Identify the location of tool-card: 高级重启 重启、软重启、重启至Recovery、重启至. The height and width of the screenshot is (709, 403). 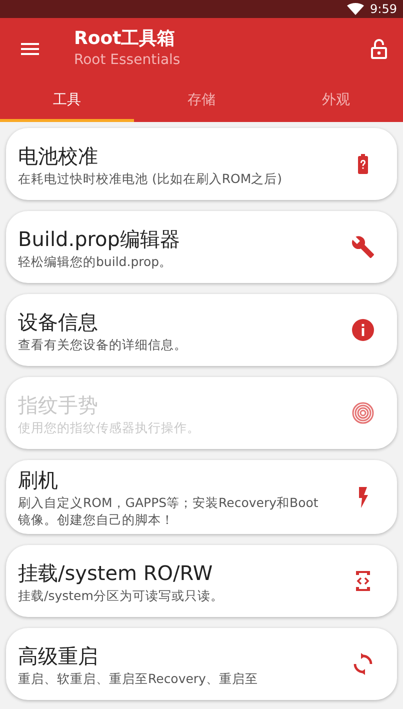
(201, 664).